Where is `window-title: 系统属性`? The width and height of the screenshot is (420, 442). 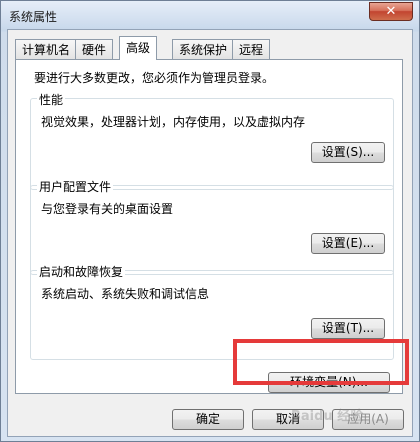 window-title: 系统属性 is located at coordinates (33, 17).